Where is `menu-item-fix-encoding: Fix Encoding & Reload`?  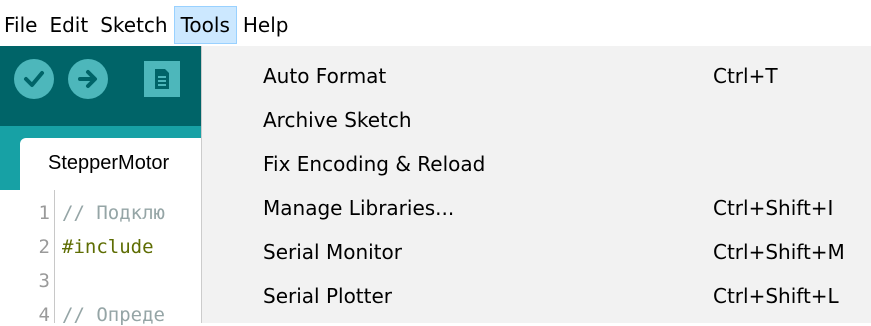
menu-item-fix-encoding: Fix Encoding & Reload is located at coordinates (536, 166).